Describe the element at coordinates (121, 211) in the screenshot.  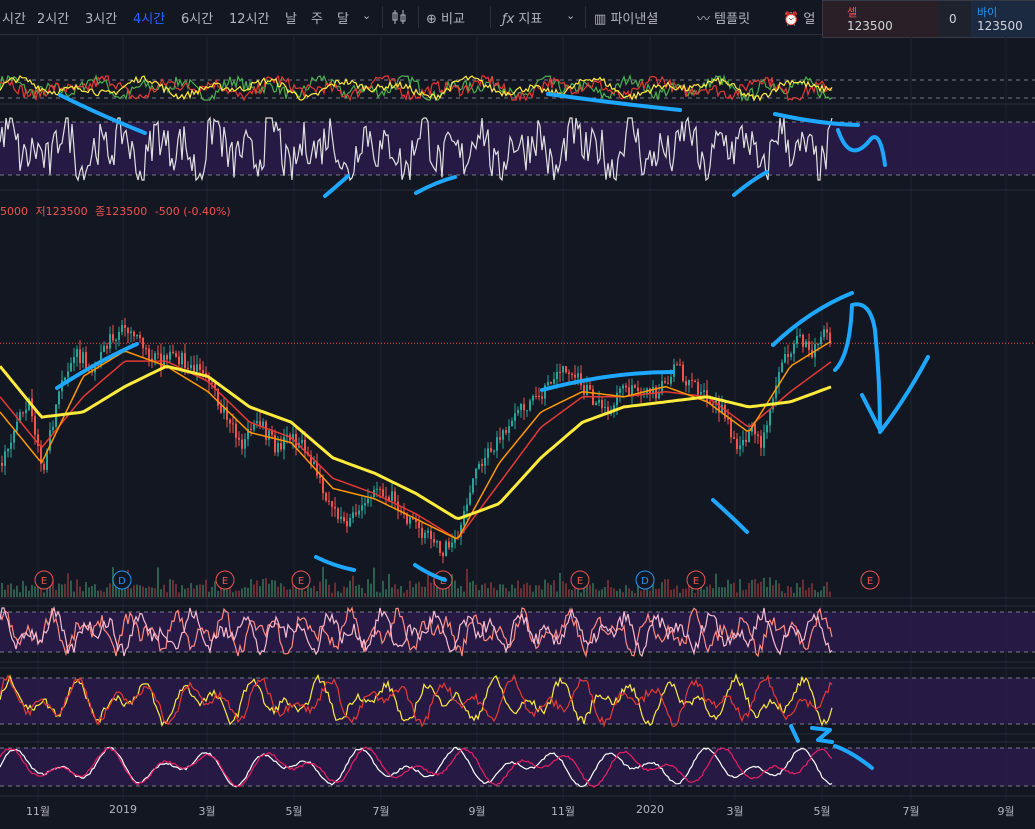
I see `ohlc-close: 종123500` at that location.